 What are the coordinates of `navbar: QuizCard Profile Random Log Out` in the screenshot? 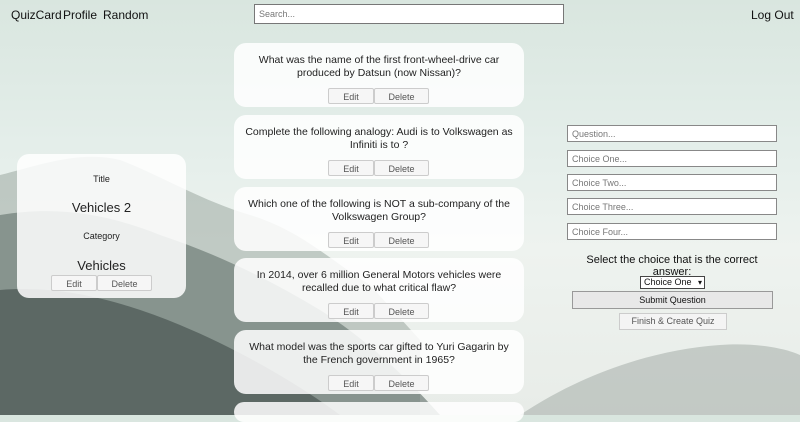 It's located at (400, 15).